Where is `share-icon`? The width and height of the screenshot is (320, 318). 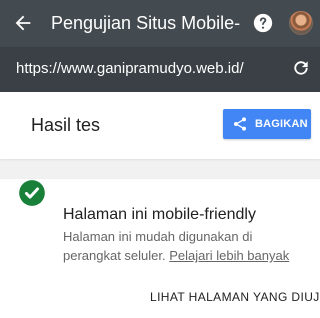 share-icon is located at coordinates (240, 124).